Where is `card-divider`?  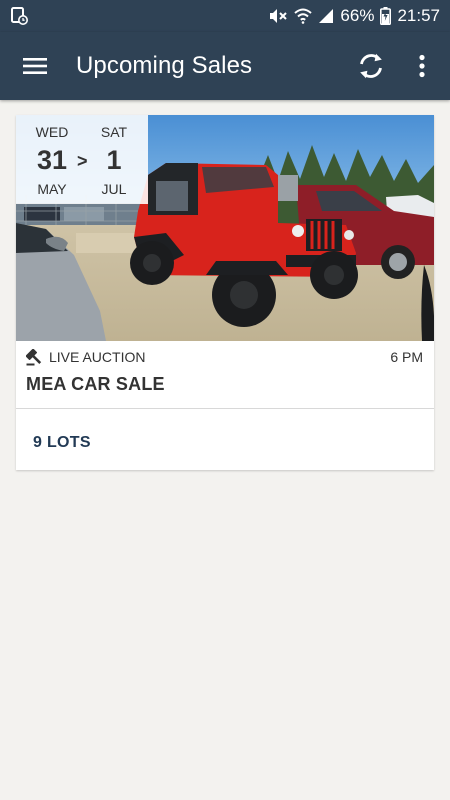
card-divider is located at coordinates (225, 408).